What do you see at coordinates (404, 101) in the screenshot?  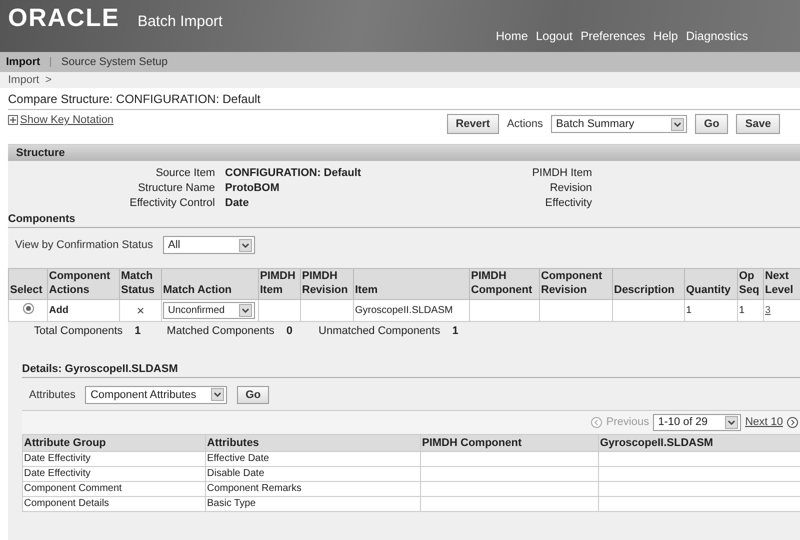 I see `page-title: Compare Structure: CONFIGURATION: Default` at bounding box center [404, 101].